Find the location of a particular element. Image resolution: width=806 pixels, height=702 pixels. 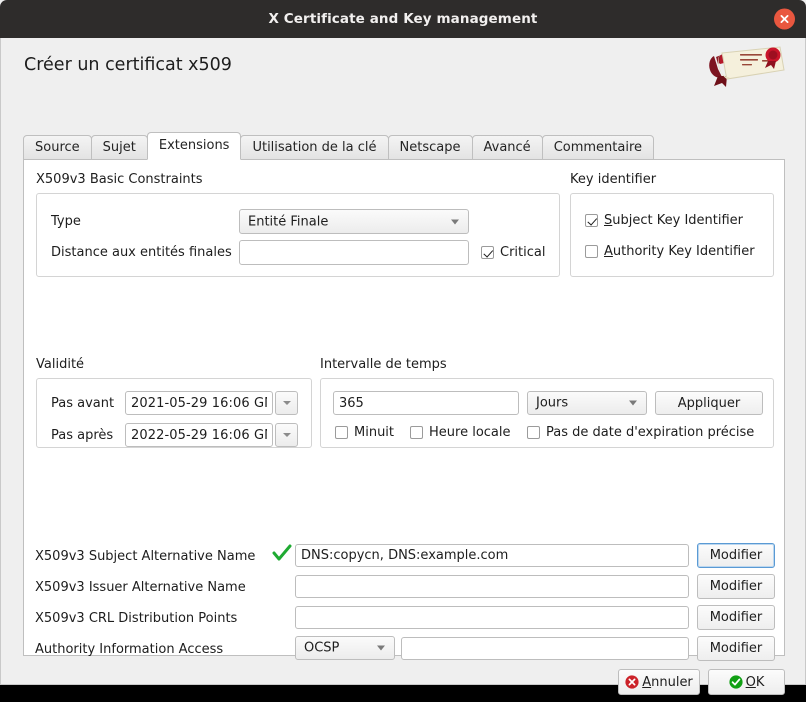

crl-distribution-points-edit-button: Modifier is located at coordinates (736, 617).